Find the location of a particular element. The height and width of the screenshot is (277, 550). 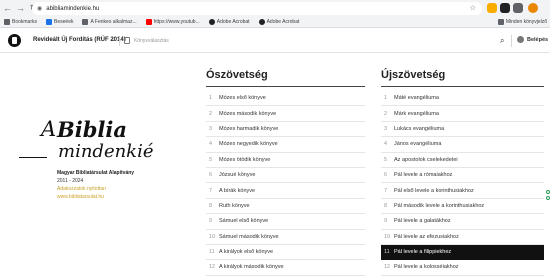

book-item: 12 Pál levele a kolosséiakhoz is located at coordinates (462, 268).